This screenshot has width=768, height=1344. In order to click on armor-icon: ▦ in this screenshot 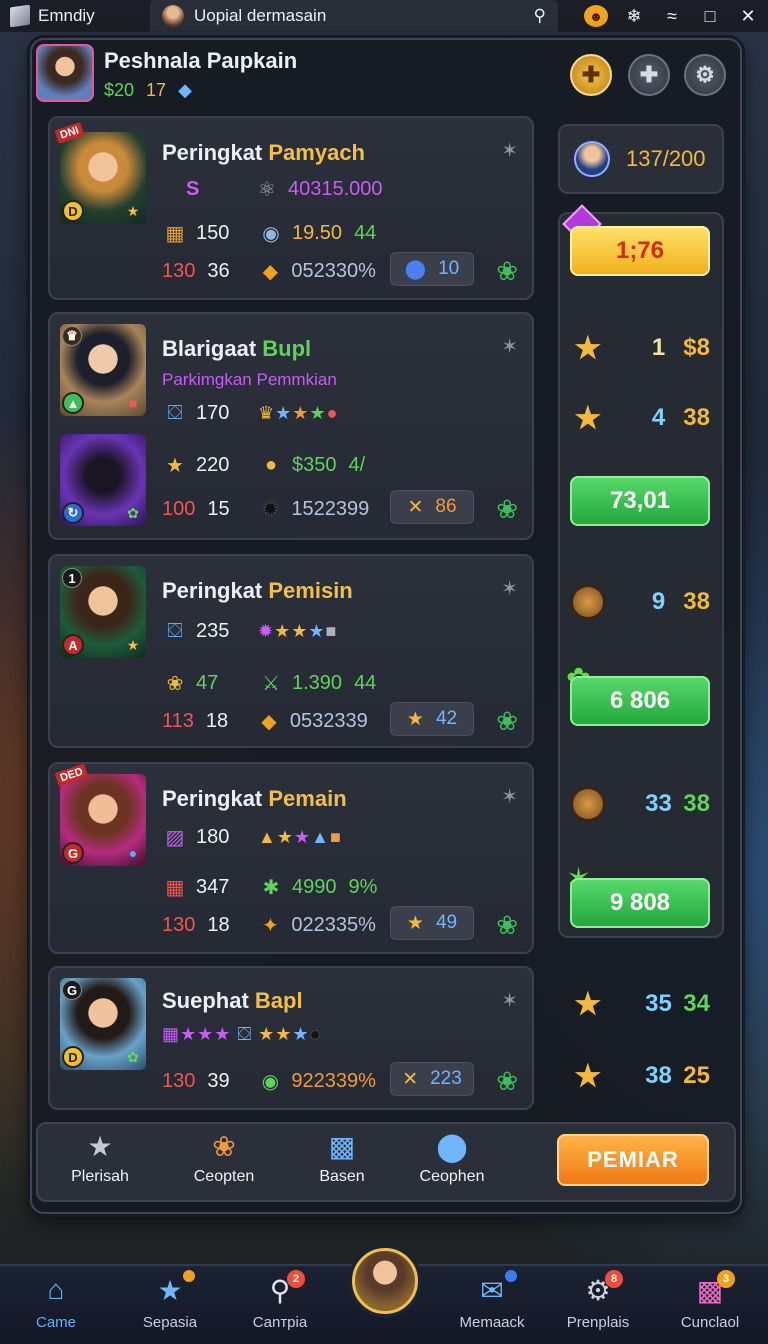, I will do `click(175, 233)`.